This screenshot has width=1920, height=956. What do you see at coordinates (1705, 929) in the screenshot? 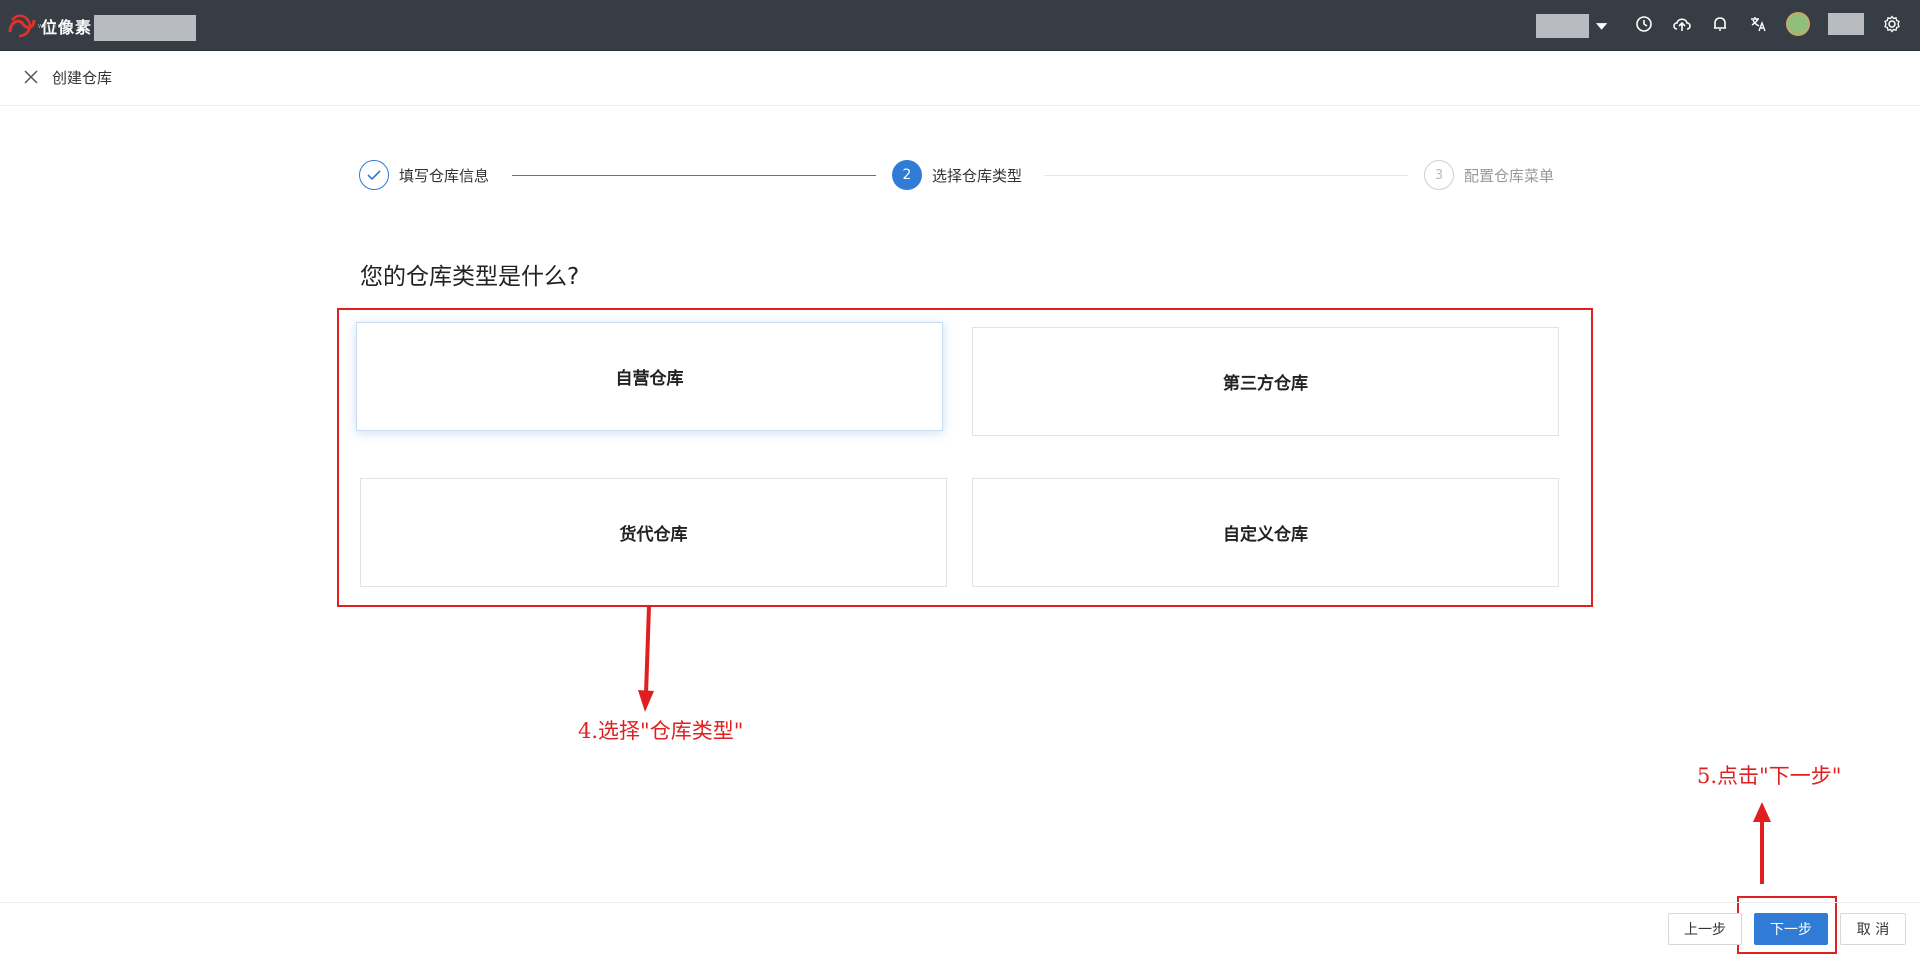
I see `prev-step-button: 上一步` at bounding box center [1705, 929].